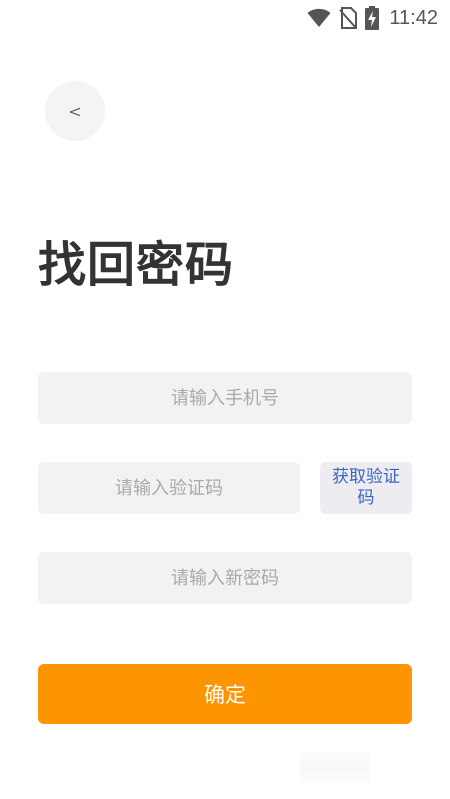 The width and height of the screenshot is (450, 799). I want to click on new-password-input, so click(225, 578).